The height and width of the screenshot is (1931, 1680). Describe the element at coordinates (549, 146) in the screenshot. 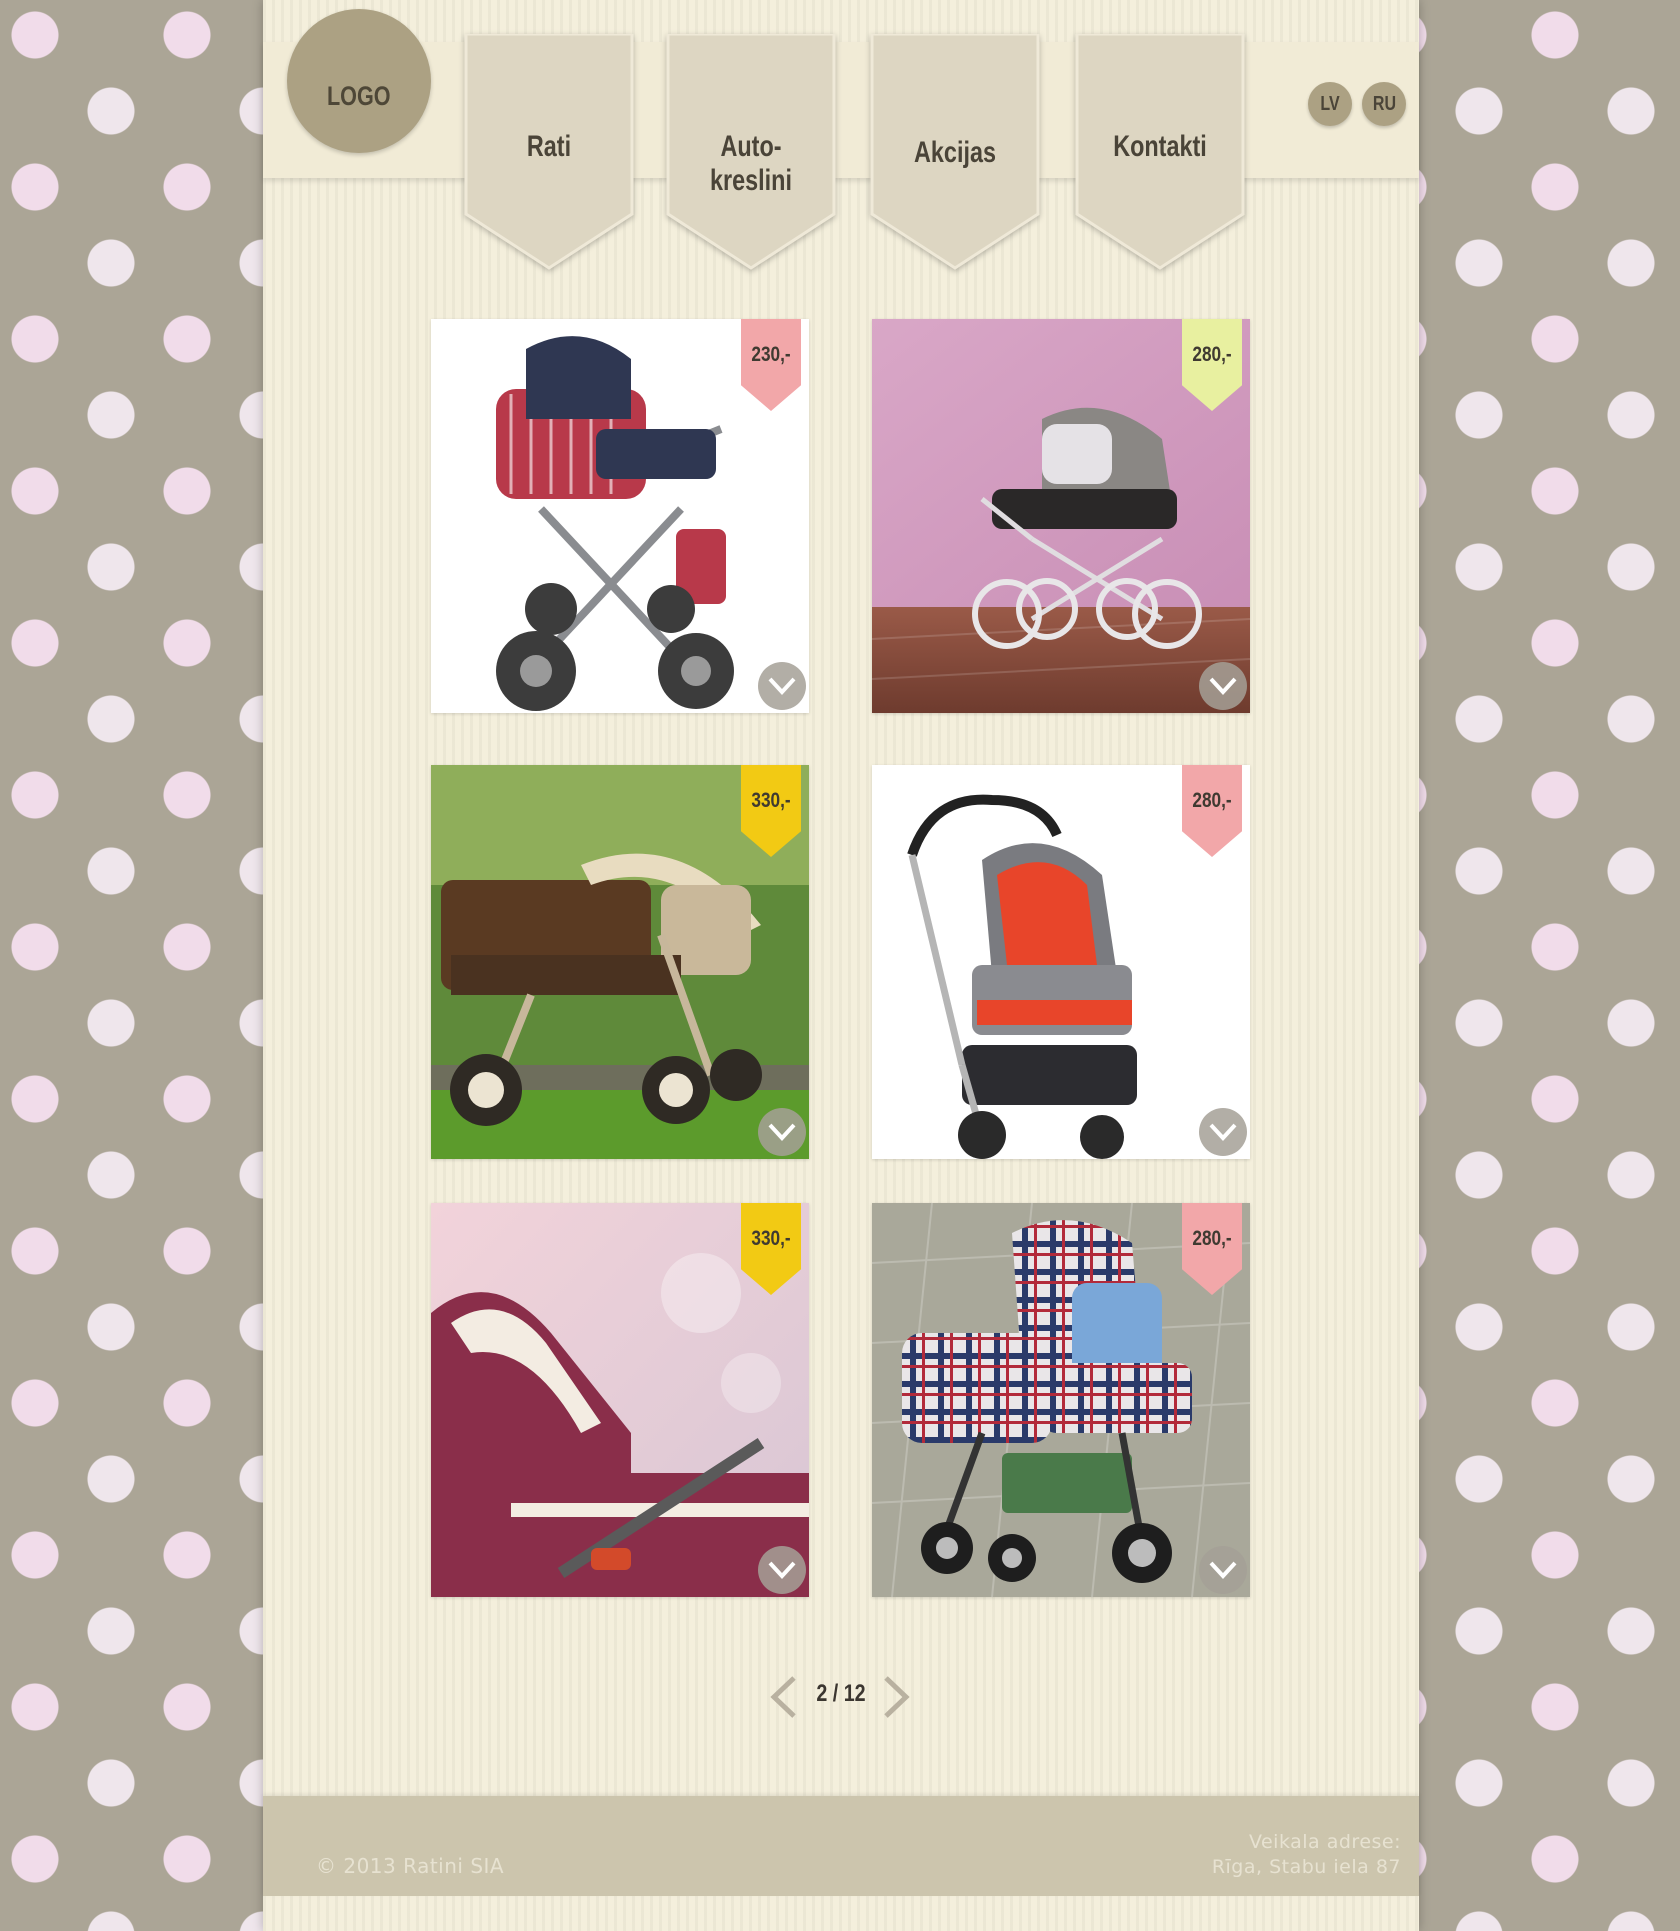

I see `nav-label-rati: Rati` at that location.